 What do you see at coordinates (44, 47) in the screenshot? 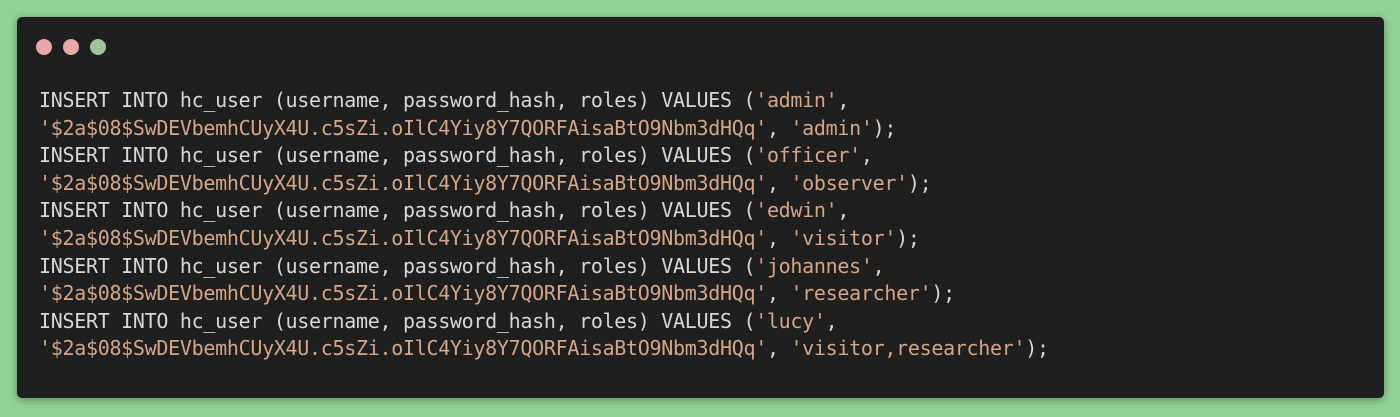
I see `close-dot-icon` at bounding box center [44, 47].